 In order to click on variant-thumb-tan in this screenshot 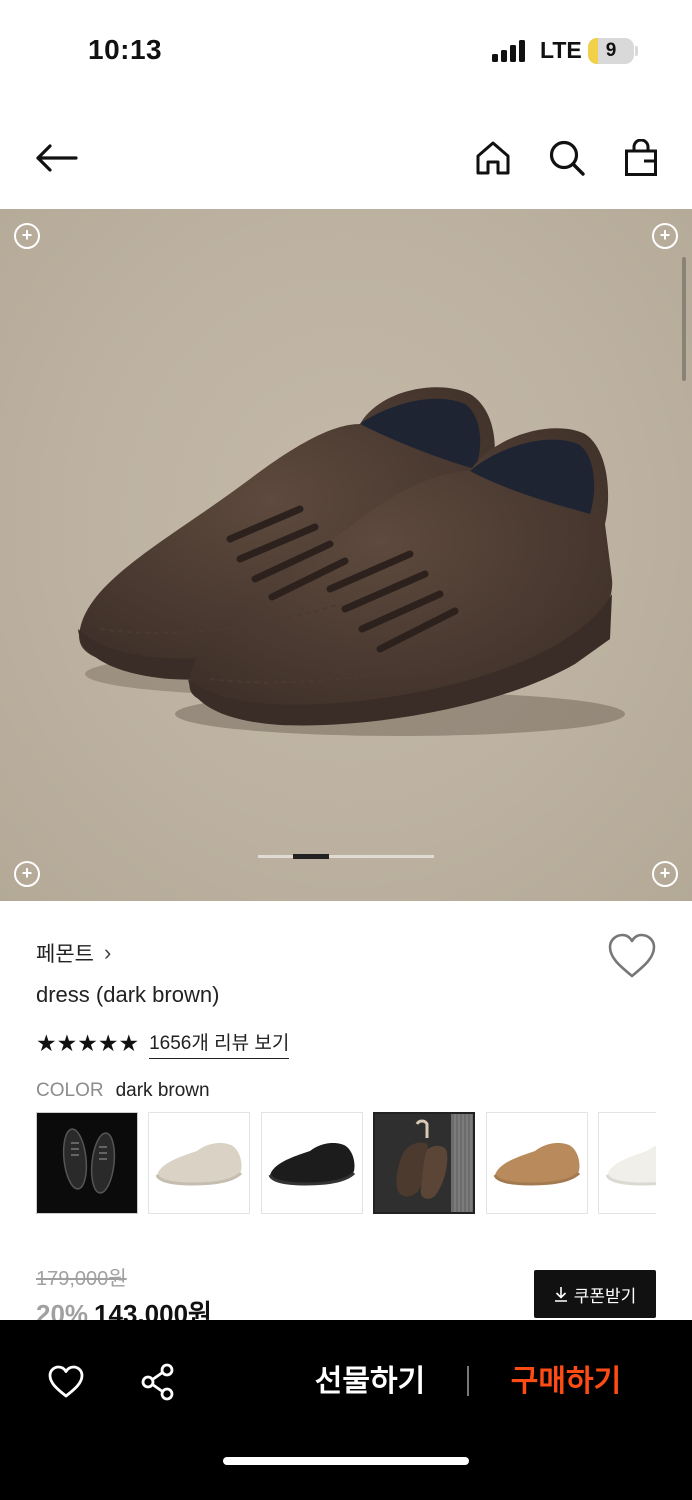, I will do `click(537, 1163)`.